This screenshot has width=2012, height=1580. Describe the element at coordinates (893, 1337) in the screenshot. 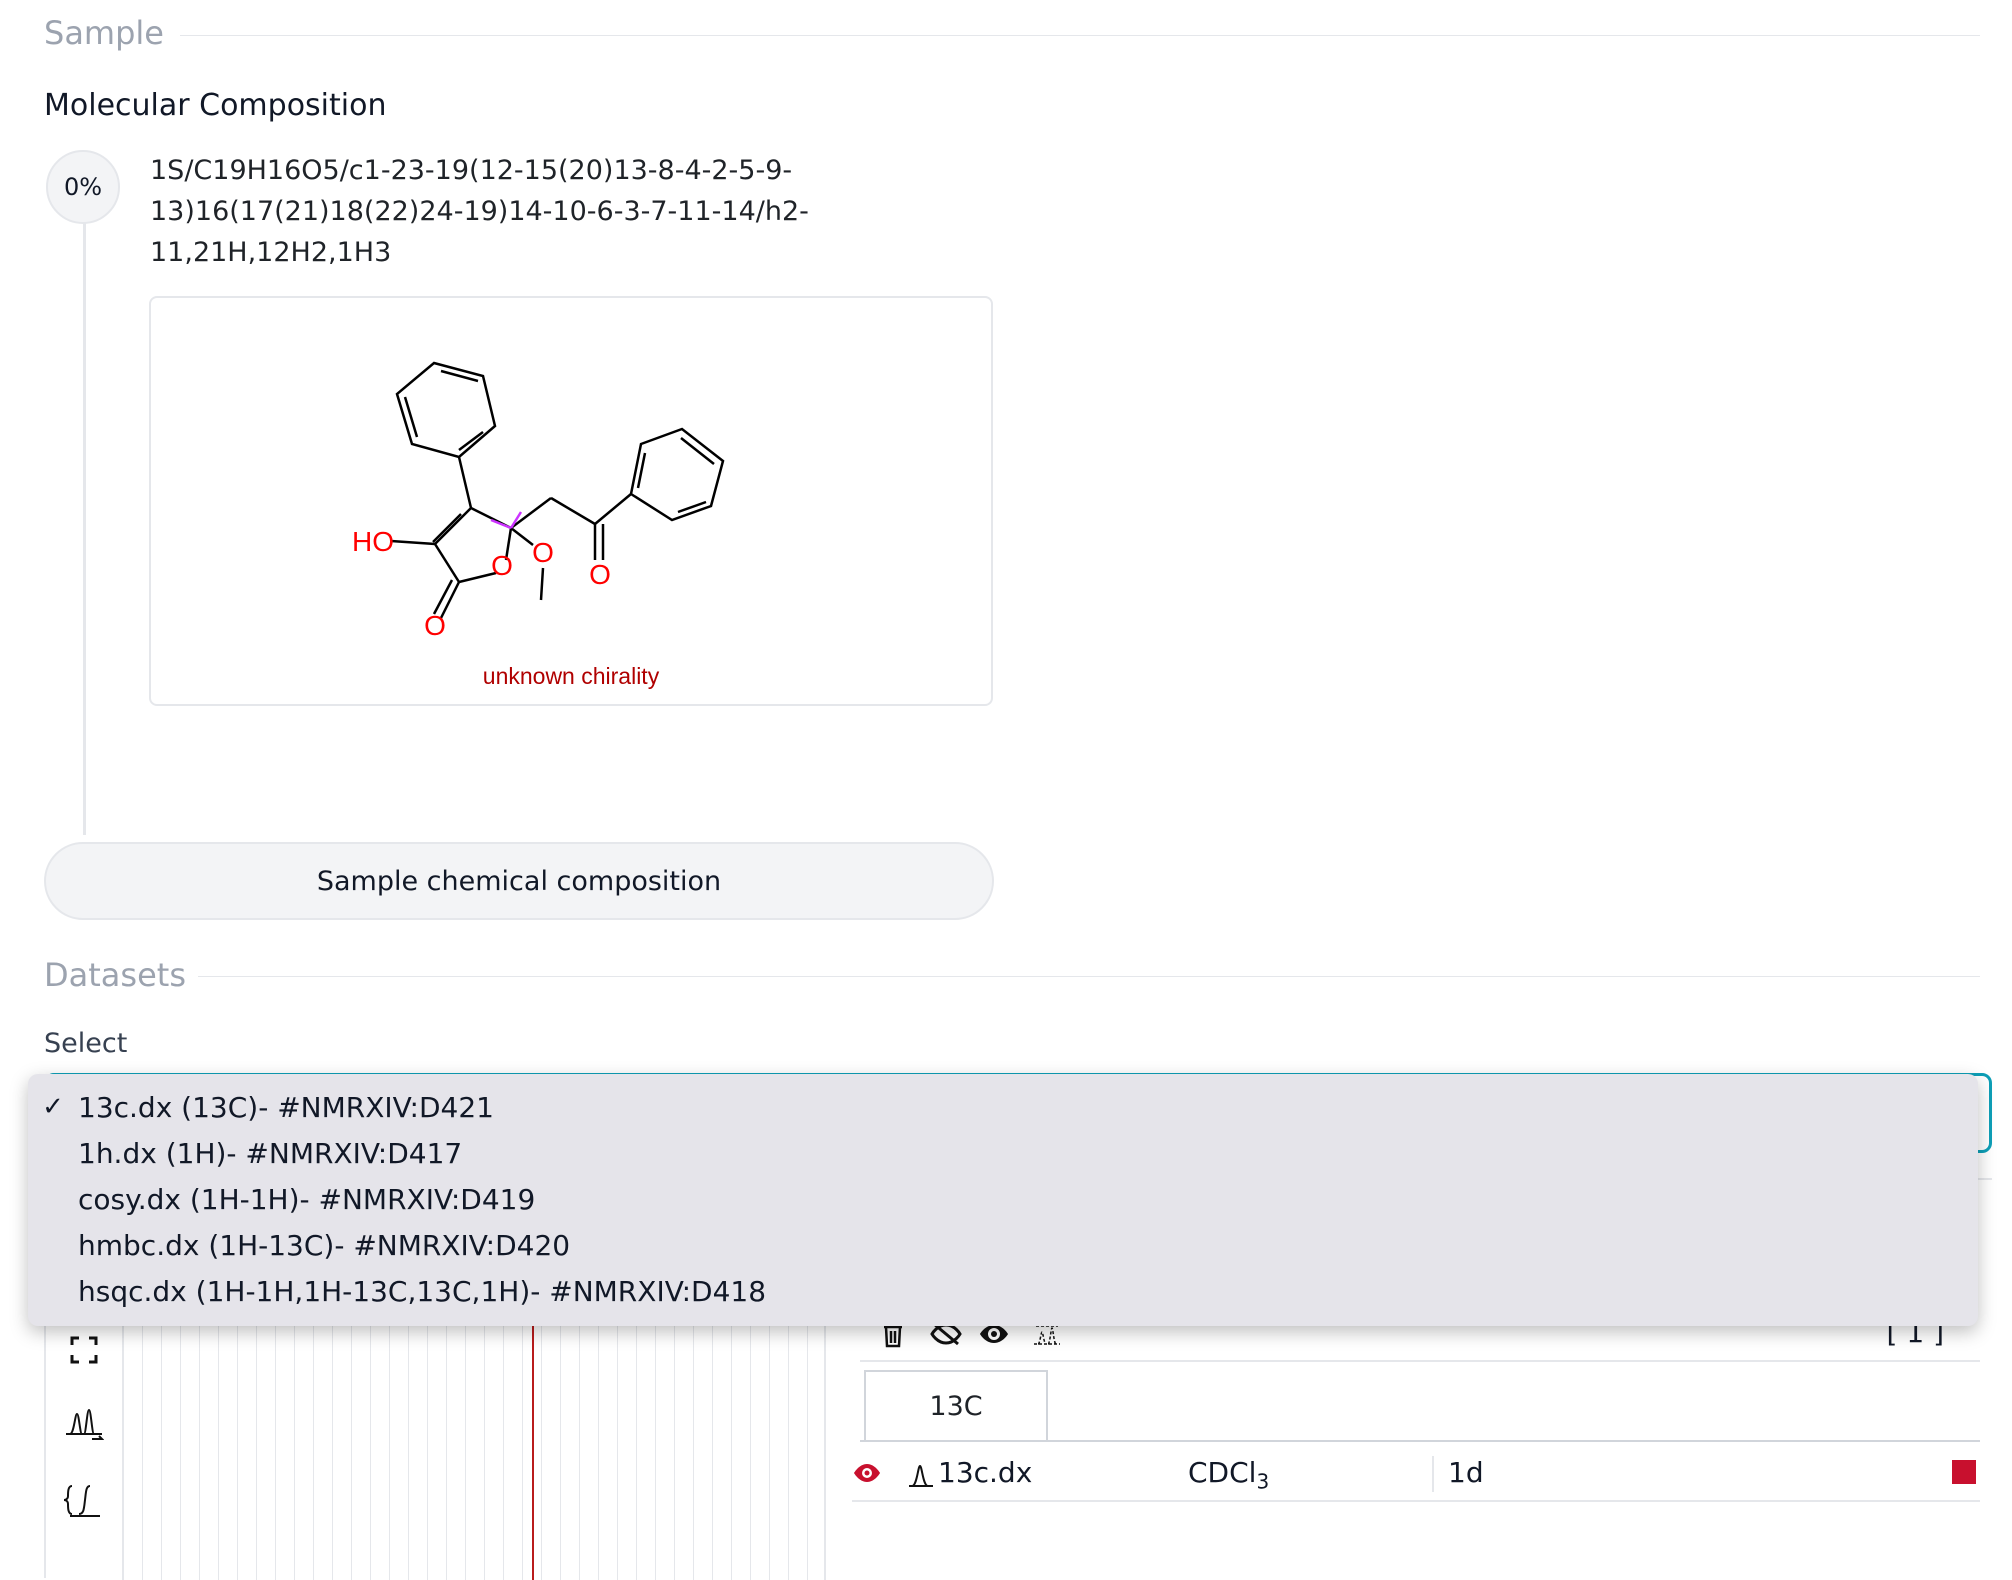

I see `trash-icon` at that location.